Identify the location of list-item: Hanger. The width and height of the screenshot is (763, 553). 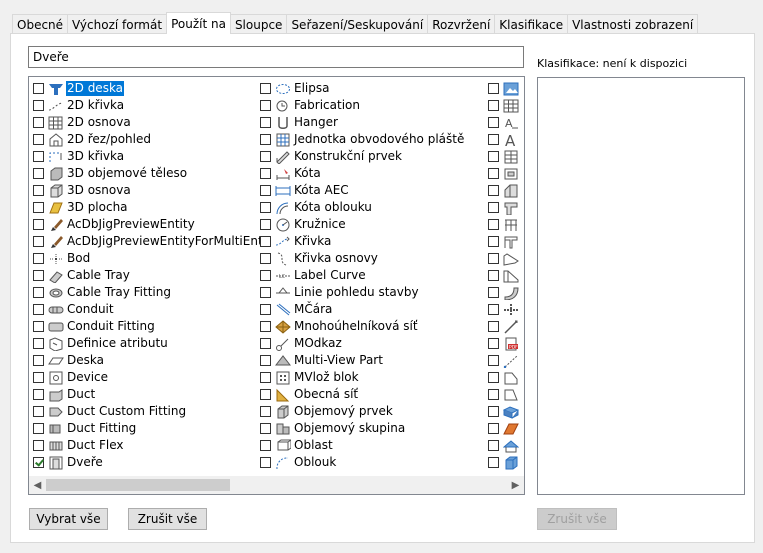
(362, 122).